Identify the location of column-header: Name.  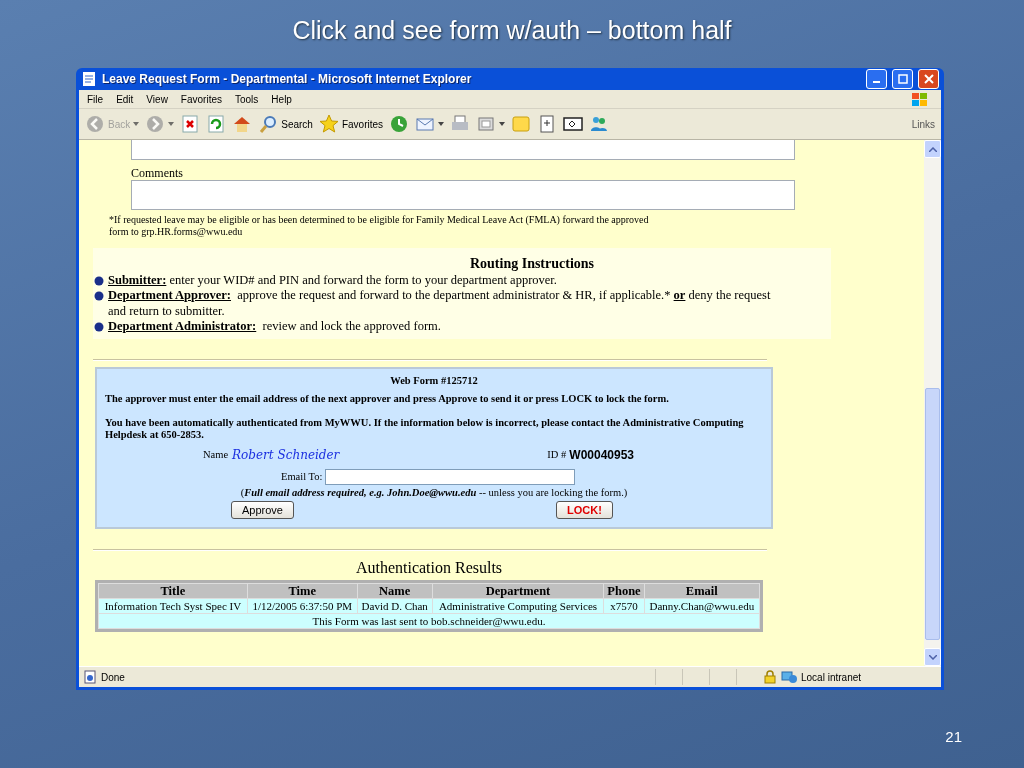
(394, 590).